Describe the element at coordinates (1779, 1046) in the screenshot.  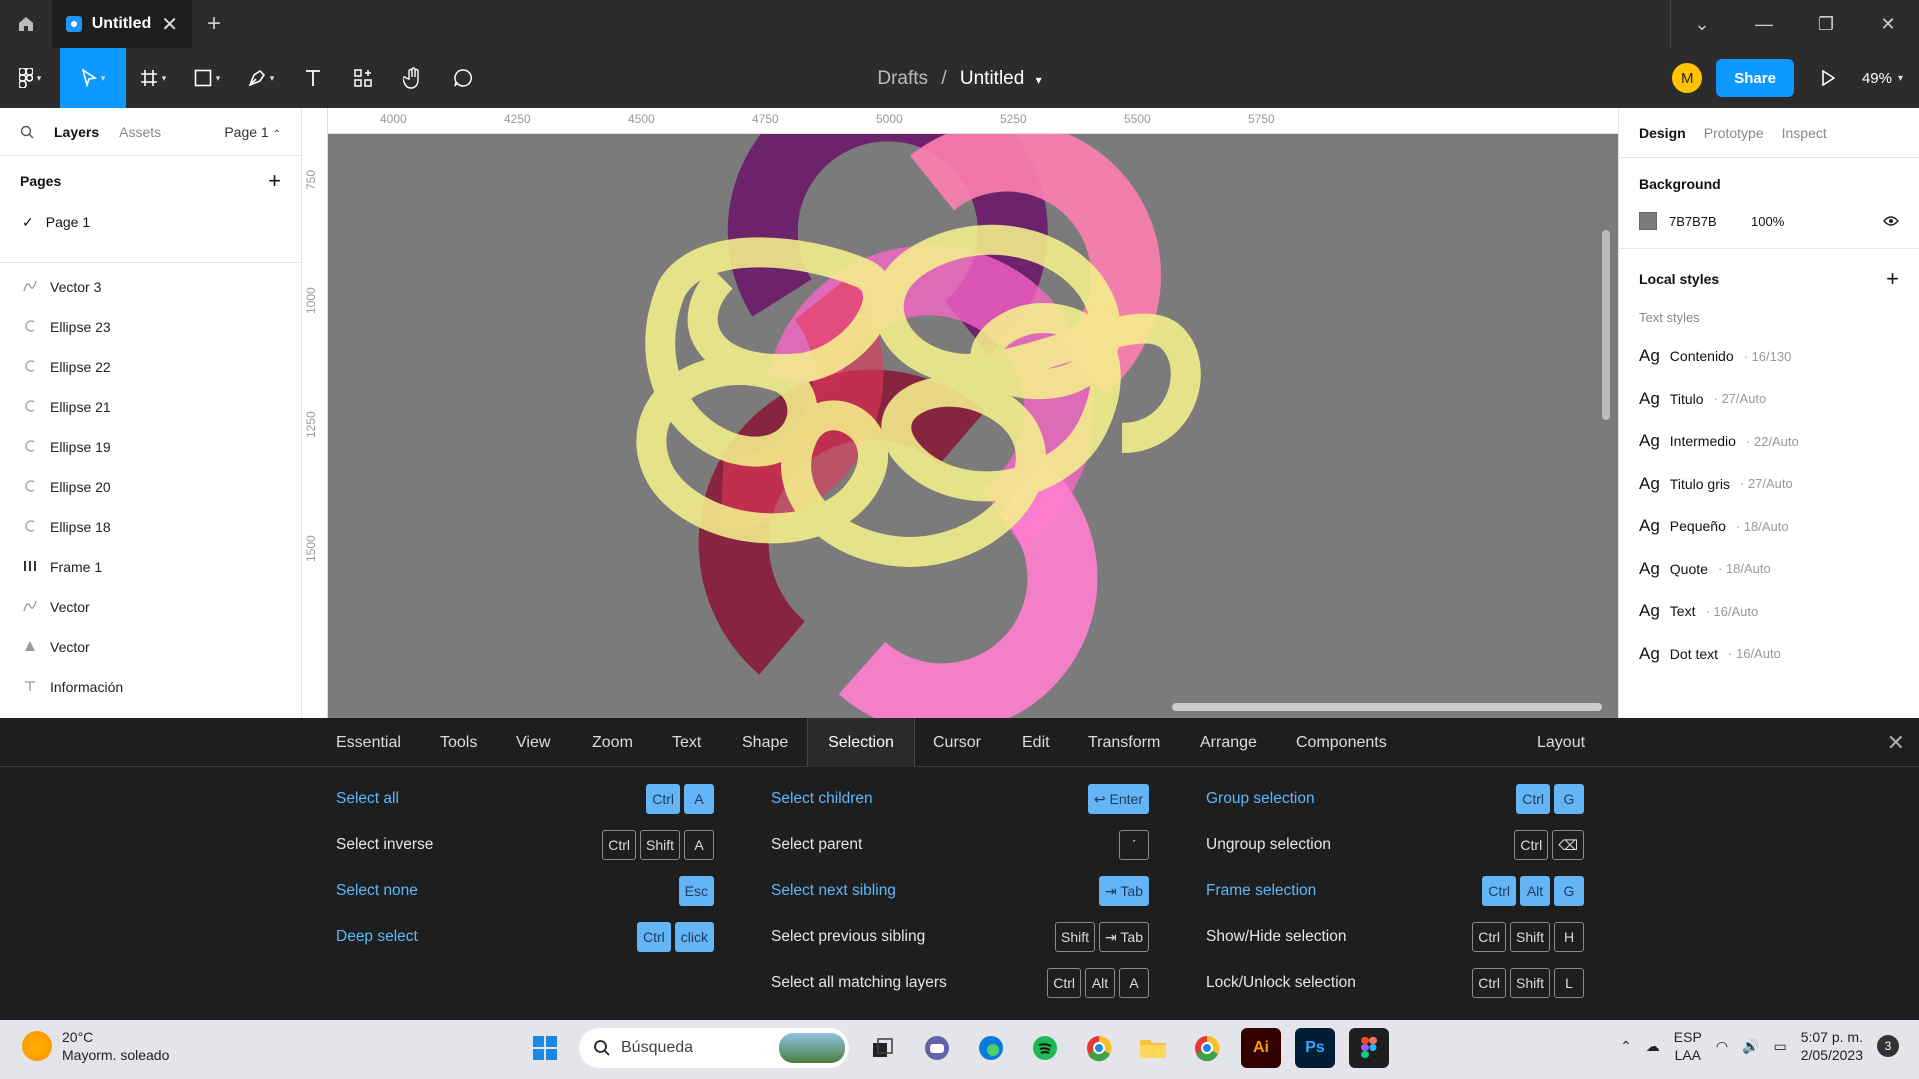
I see `battery-icon: ▭` at that location.